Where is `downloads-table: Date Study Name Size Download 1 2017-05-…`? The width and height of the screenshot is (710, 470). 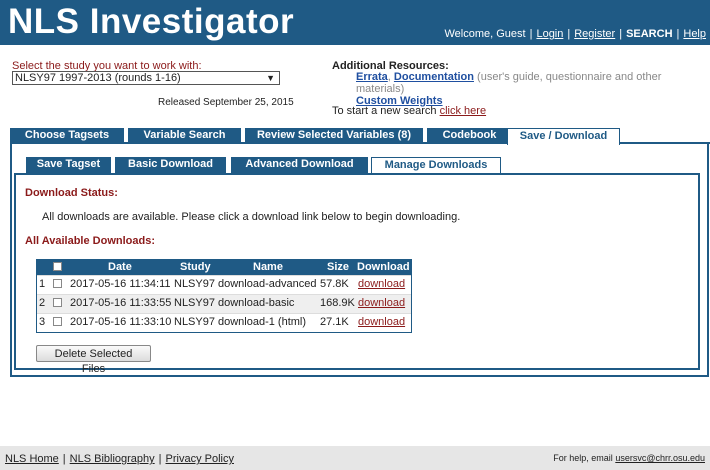
downloads-table: Date Study Name Size Download 1 2017-05-… is located at coordinates (224, 296).